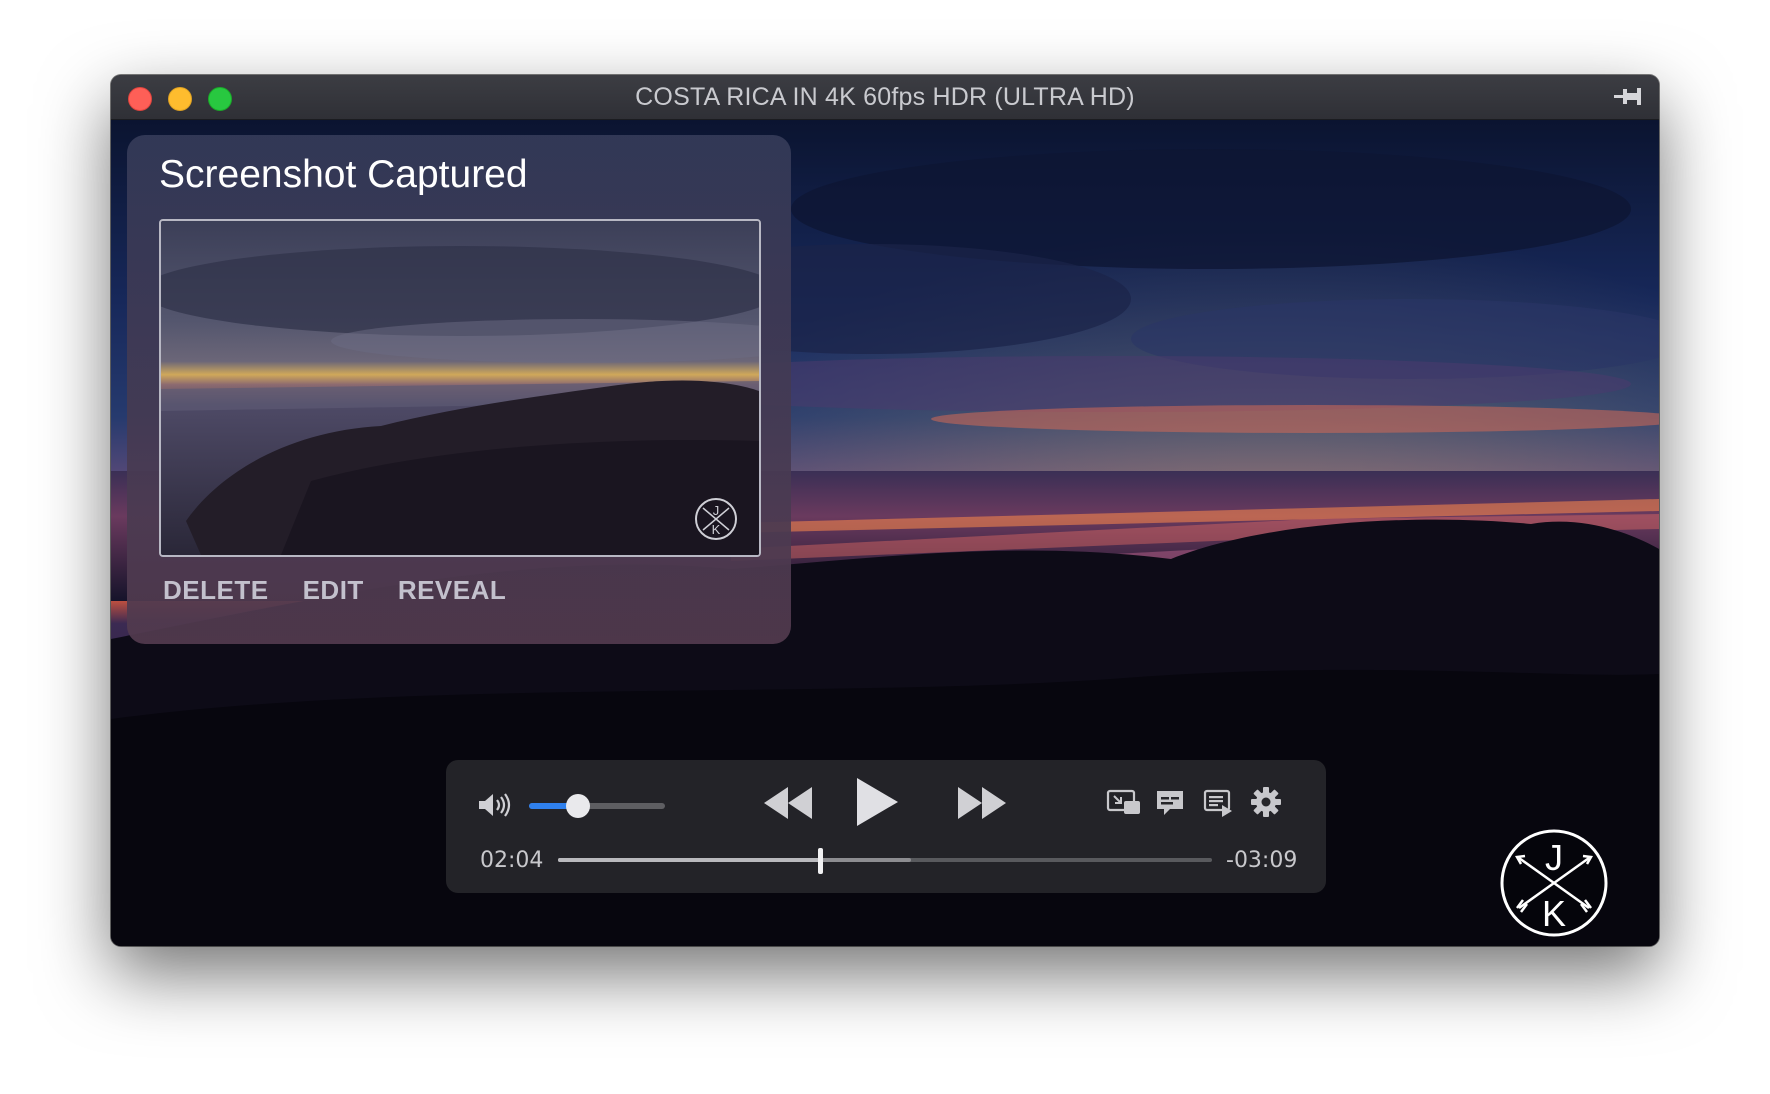  I want to click on logo-bottom-letter: K, so click(1554, 913).